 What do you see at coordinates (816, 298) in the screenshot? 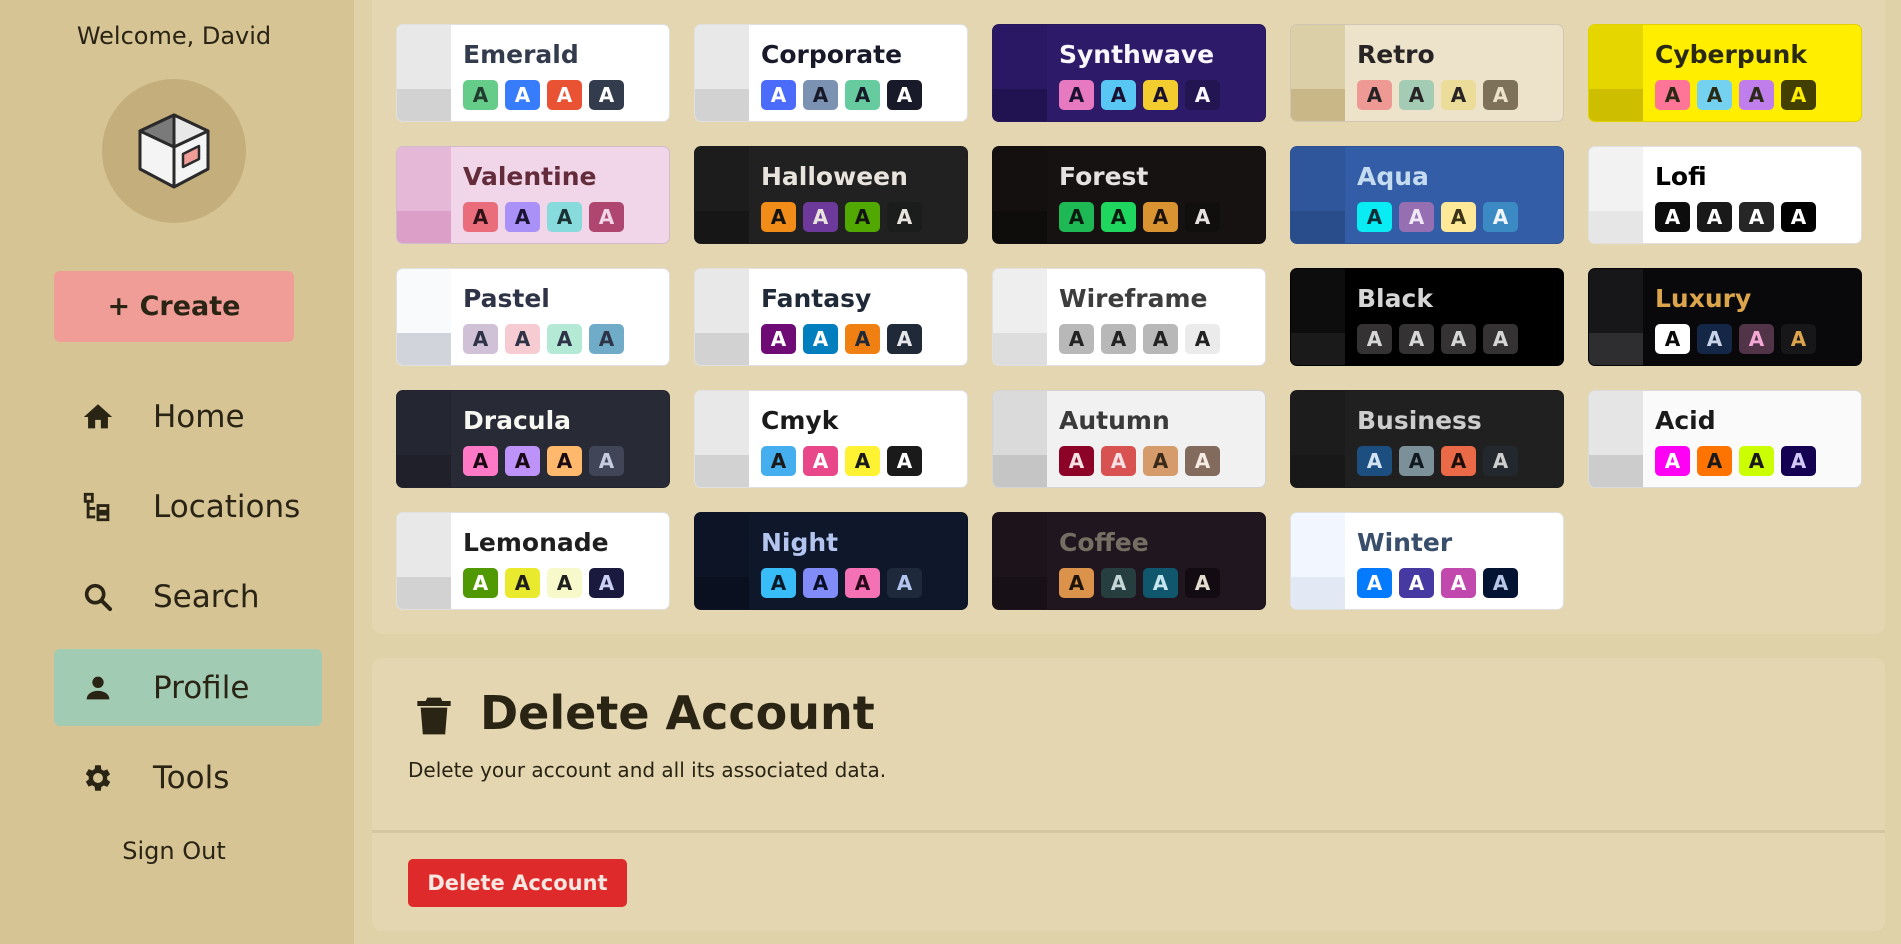
I see `theme-name: Fantasy` at bounding box center [816, 298].